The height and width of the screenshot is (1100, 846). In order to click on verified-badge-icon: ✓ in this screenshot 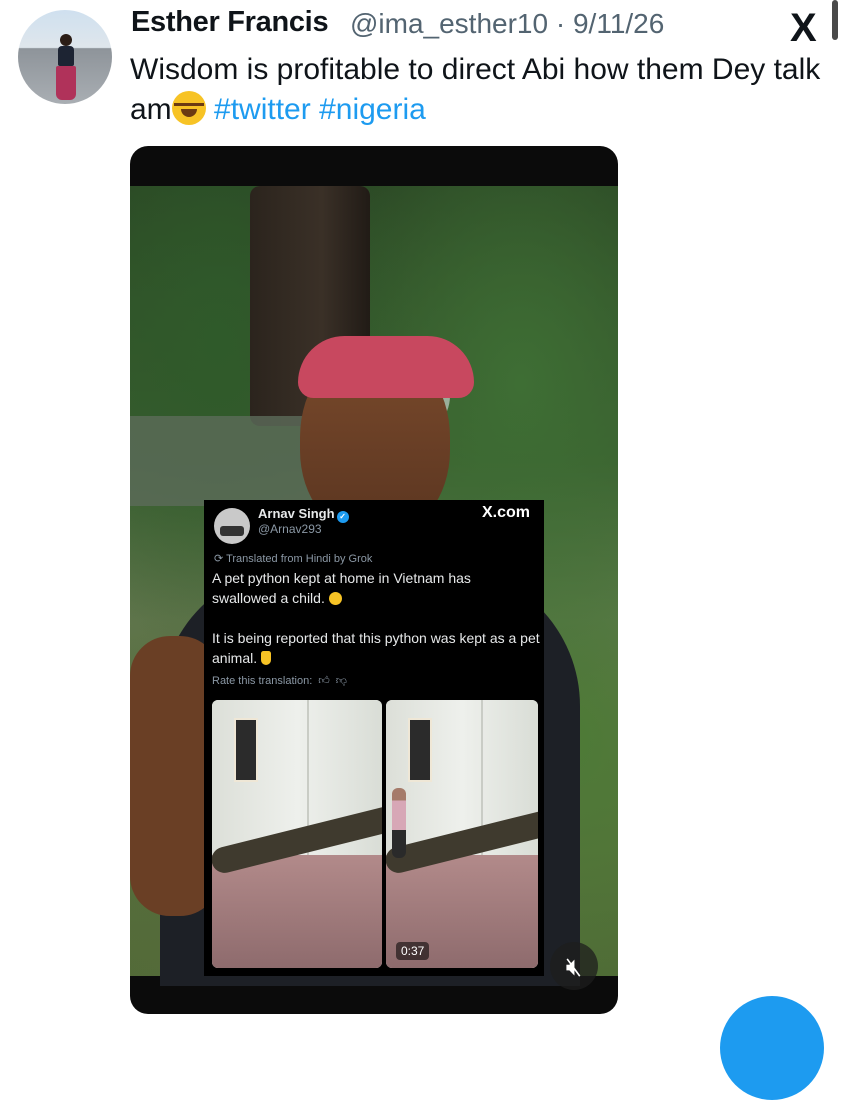, I will do `click(342, 517)`.